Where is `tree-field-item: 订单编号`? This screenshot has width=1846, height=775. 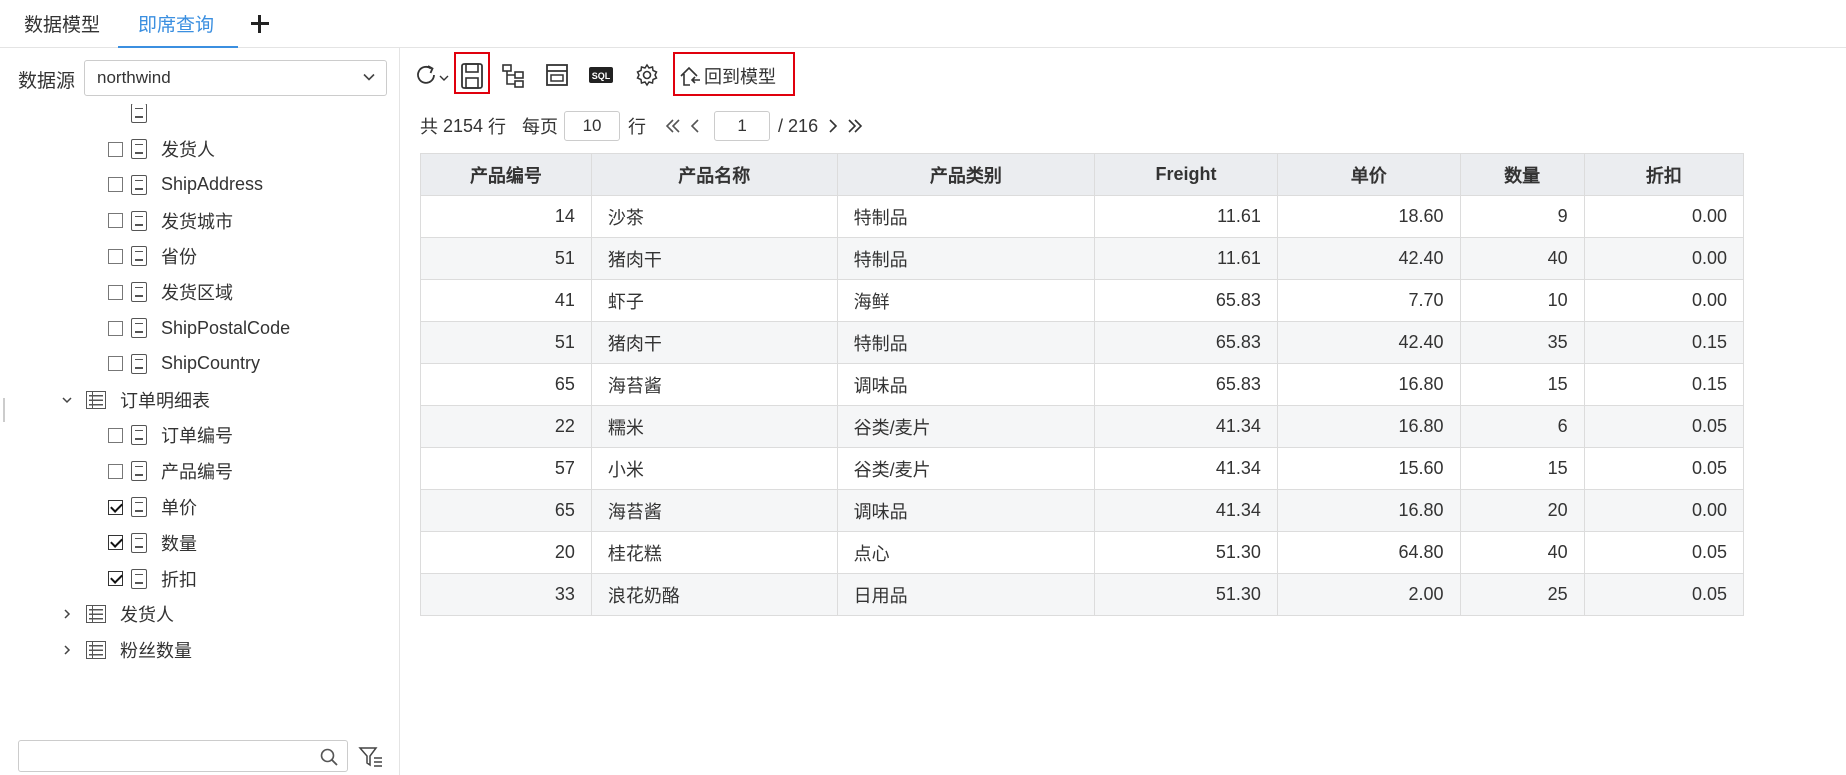
tree-field-item: 订单编号 is located at coordinates (170, 435).